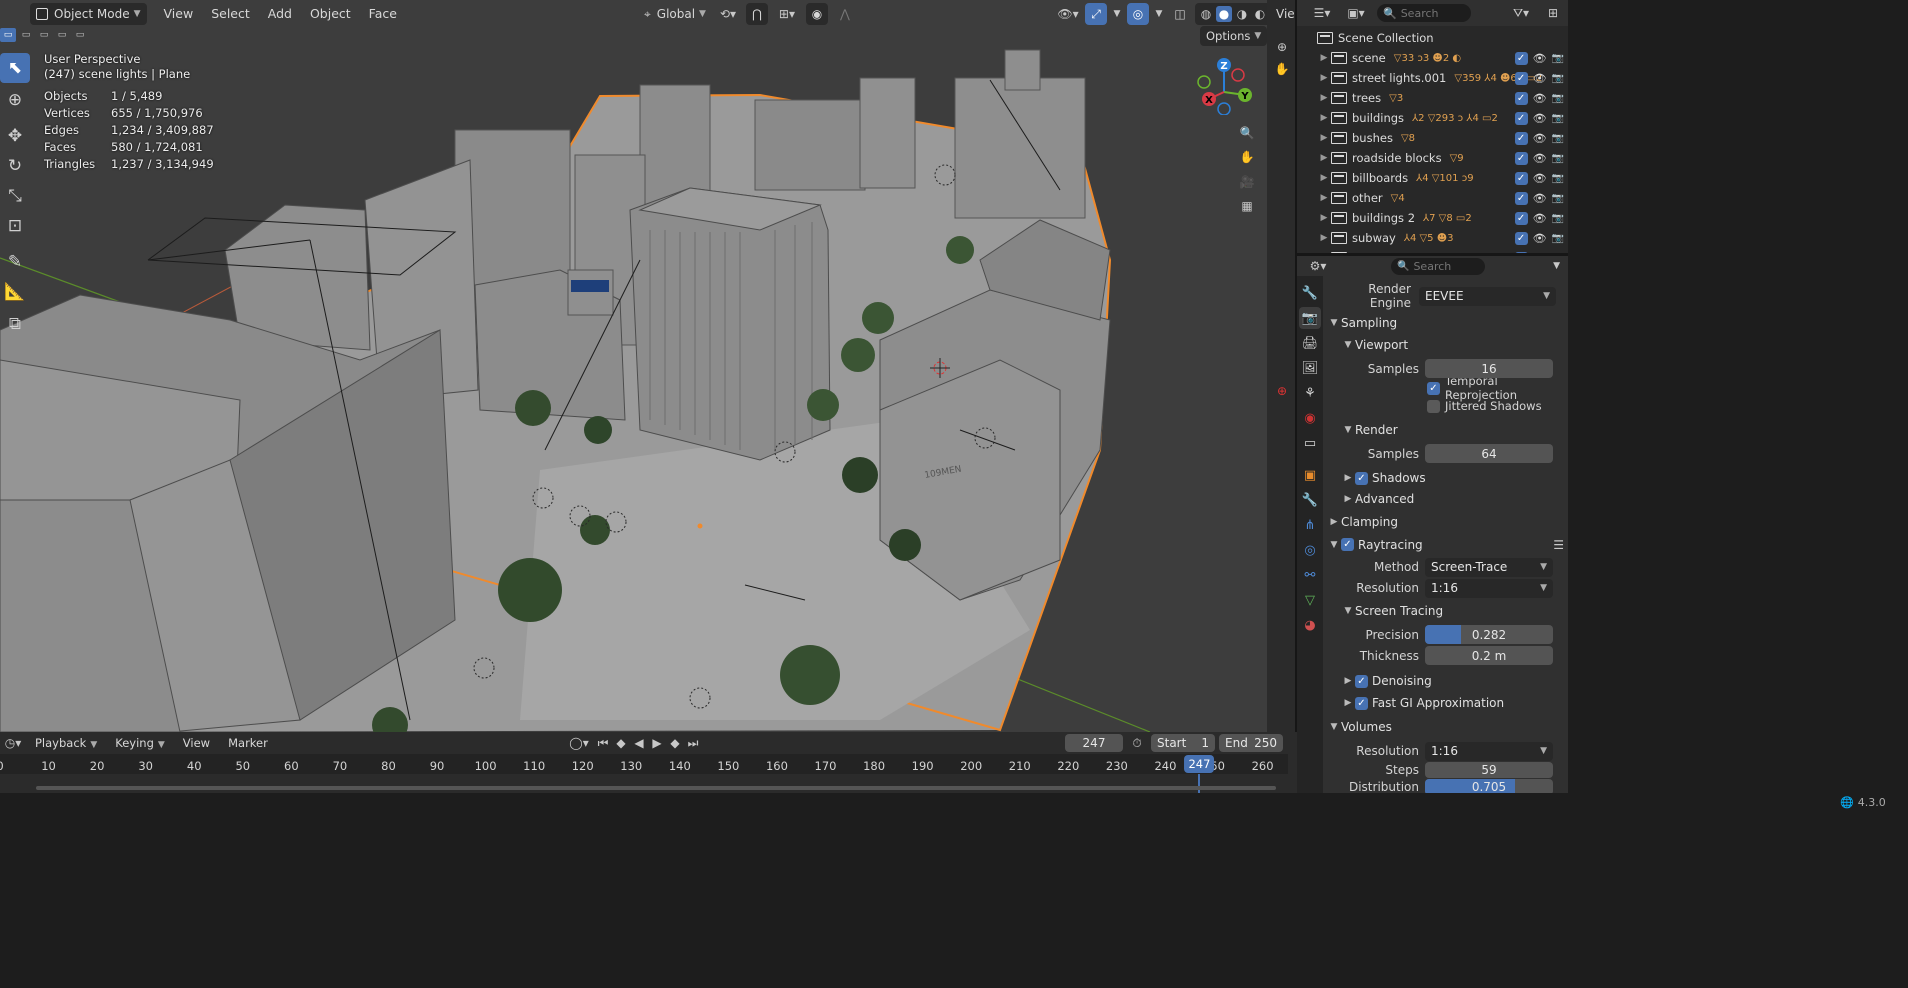 The height and width of the screenshot is (988, 1908). I want to click on collection-tab-icon: ▭, so click(1310, 443).